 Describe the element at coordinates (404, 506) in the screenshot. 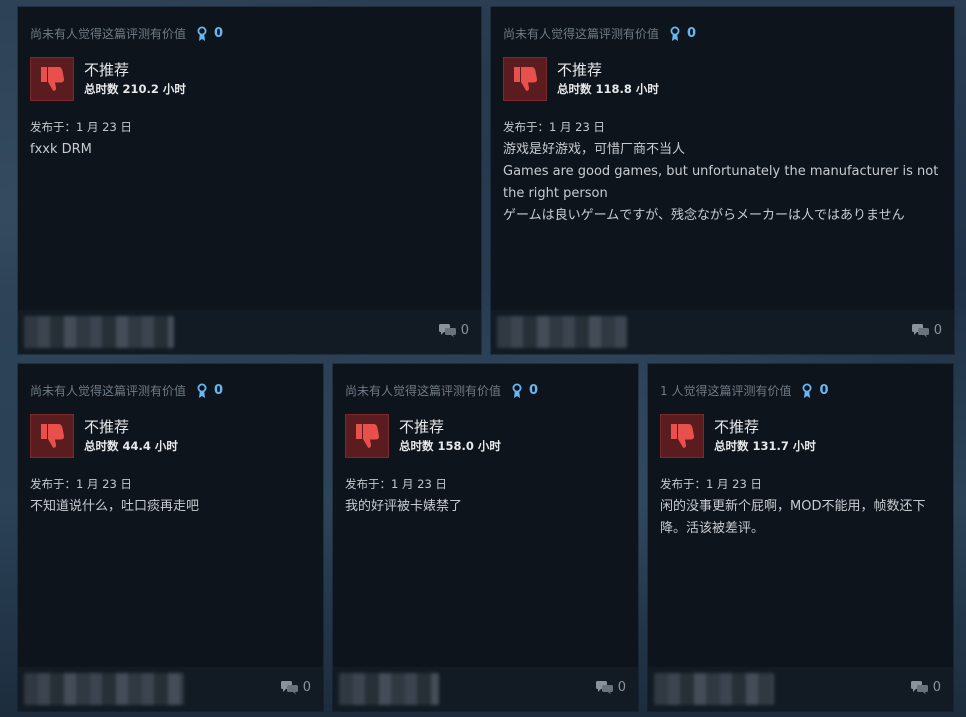

I see `review-content: 我的好评被卡婊禁了` at that location.